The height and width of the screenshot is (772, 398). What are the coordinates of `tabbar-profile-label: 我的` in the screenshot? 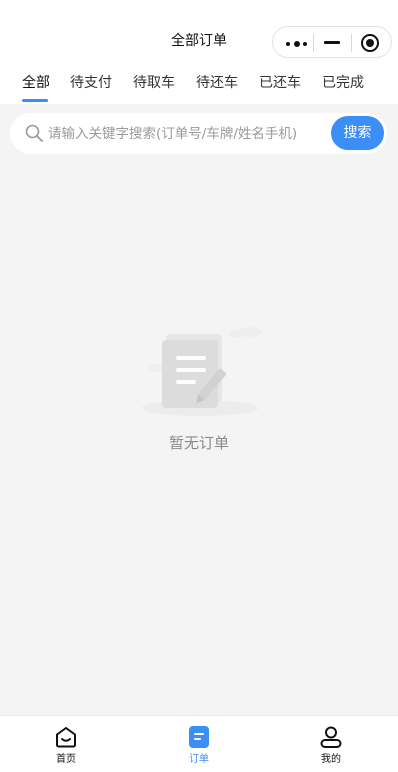 It's located at (331, 759).